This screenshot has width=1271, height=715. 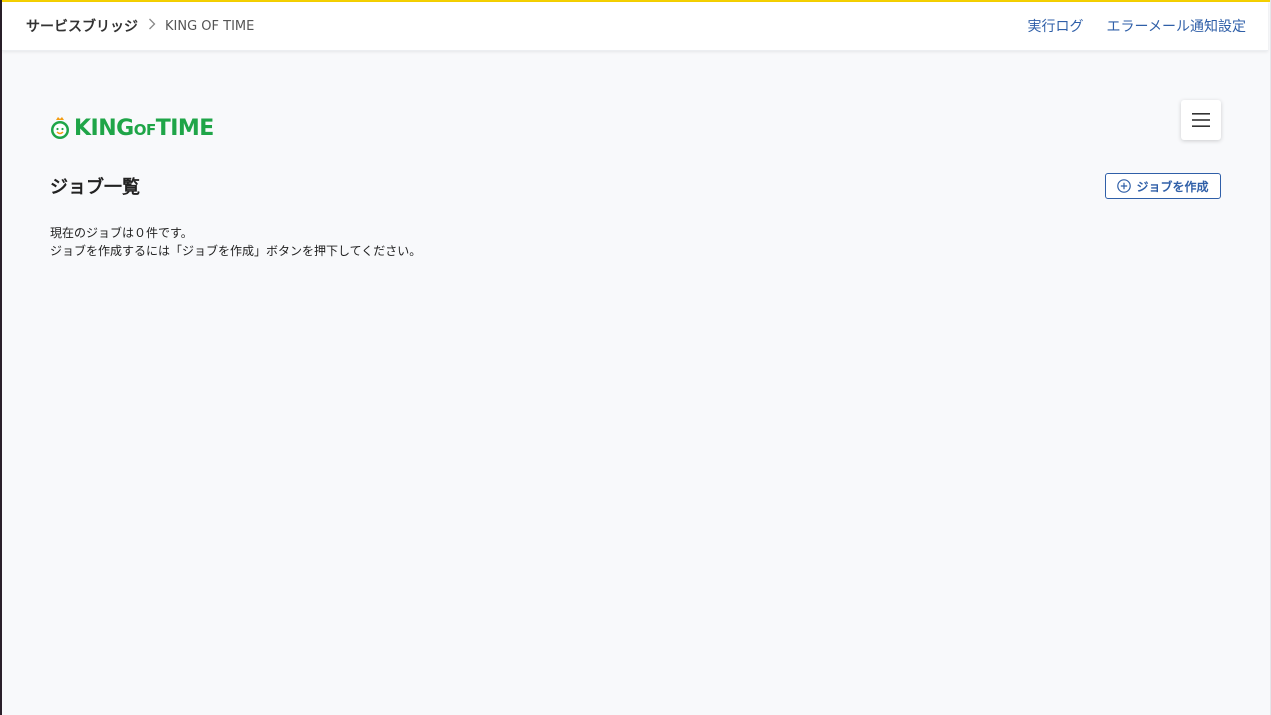 What do you see at coordinates (1176, 26) in the screenshot?
I see `error-mail-settings-link: エラーメール通知設定` at bounding box center [1176, 26].